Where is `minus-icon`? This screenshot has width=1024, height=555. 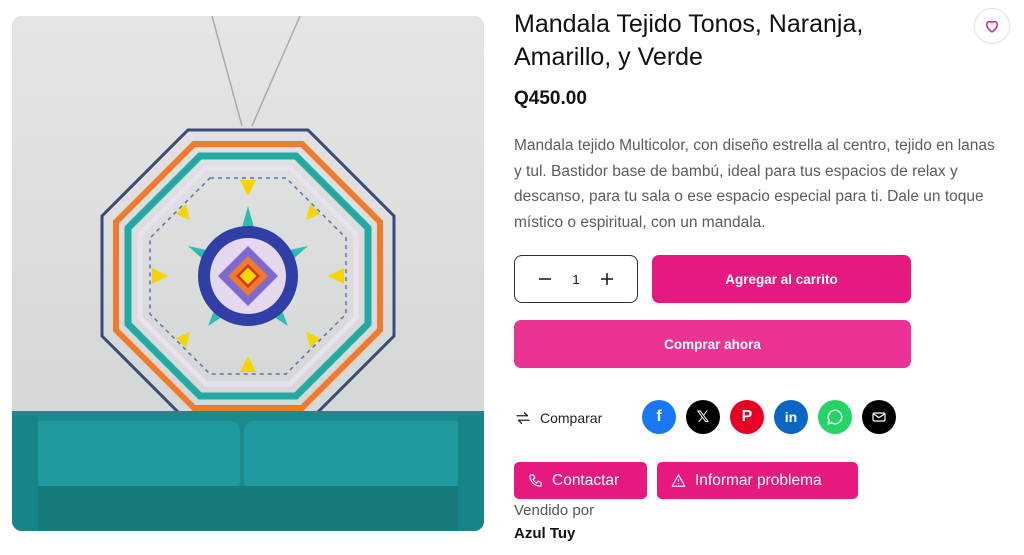
minus-icon is located at coordinates (544, 279).